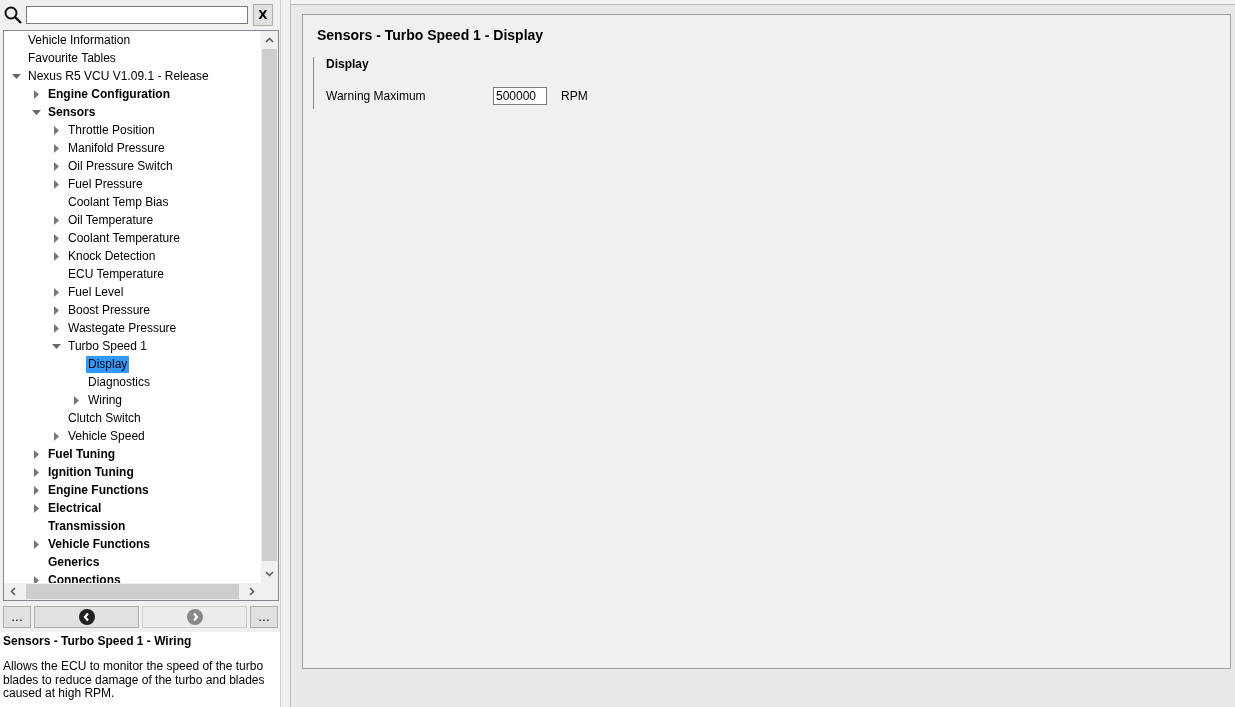  I want to click on tree-item: Diagnostics, so click(119, 382).